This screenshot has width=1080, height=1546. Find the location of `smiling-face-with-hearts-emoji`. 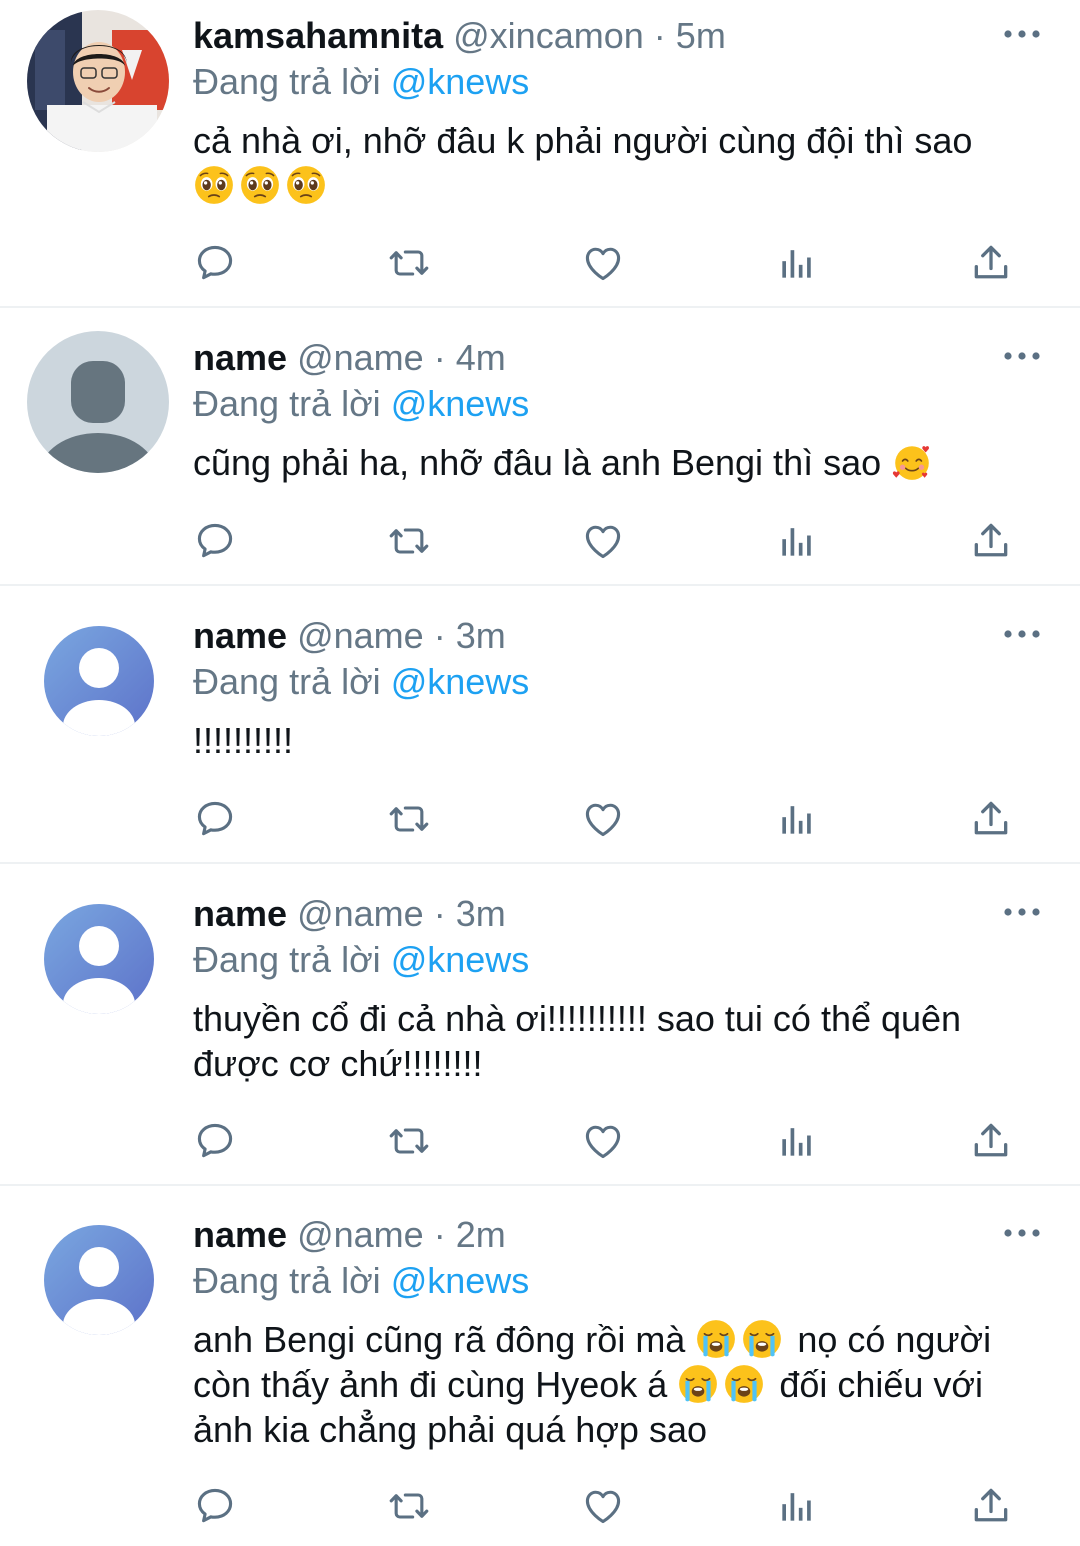

smiling-face-with-hearts-emoji is located at coordinates (912, 462).